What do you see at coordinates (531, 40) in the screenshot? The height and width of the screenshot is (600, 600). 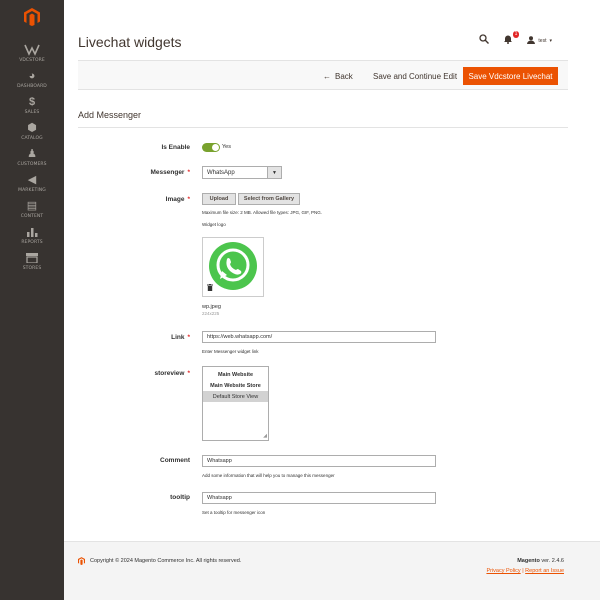 I see `user-icon` at bounding box center [531, 40].